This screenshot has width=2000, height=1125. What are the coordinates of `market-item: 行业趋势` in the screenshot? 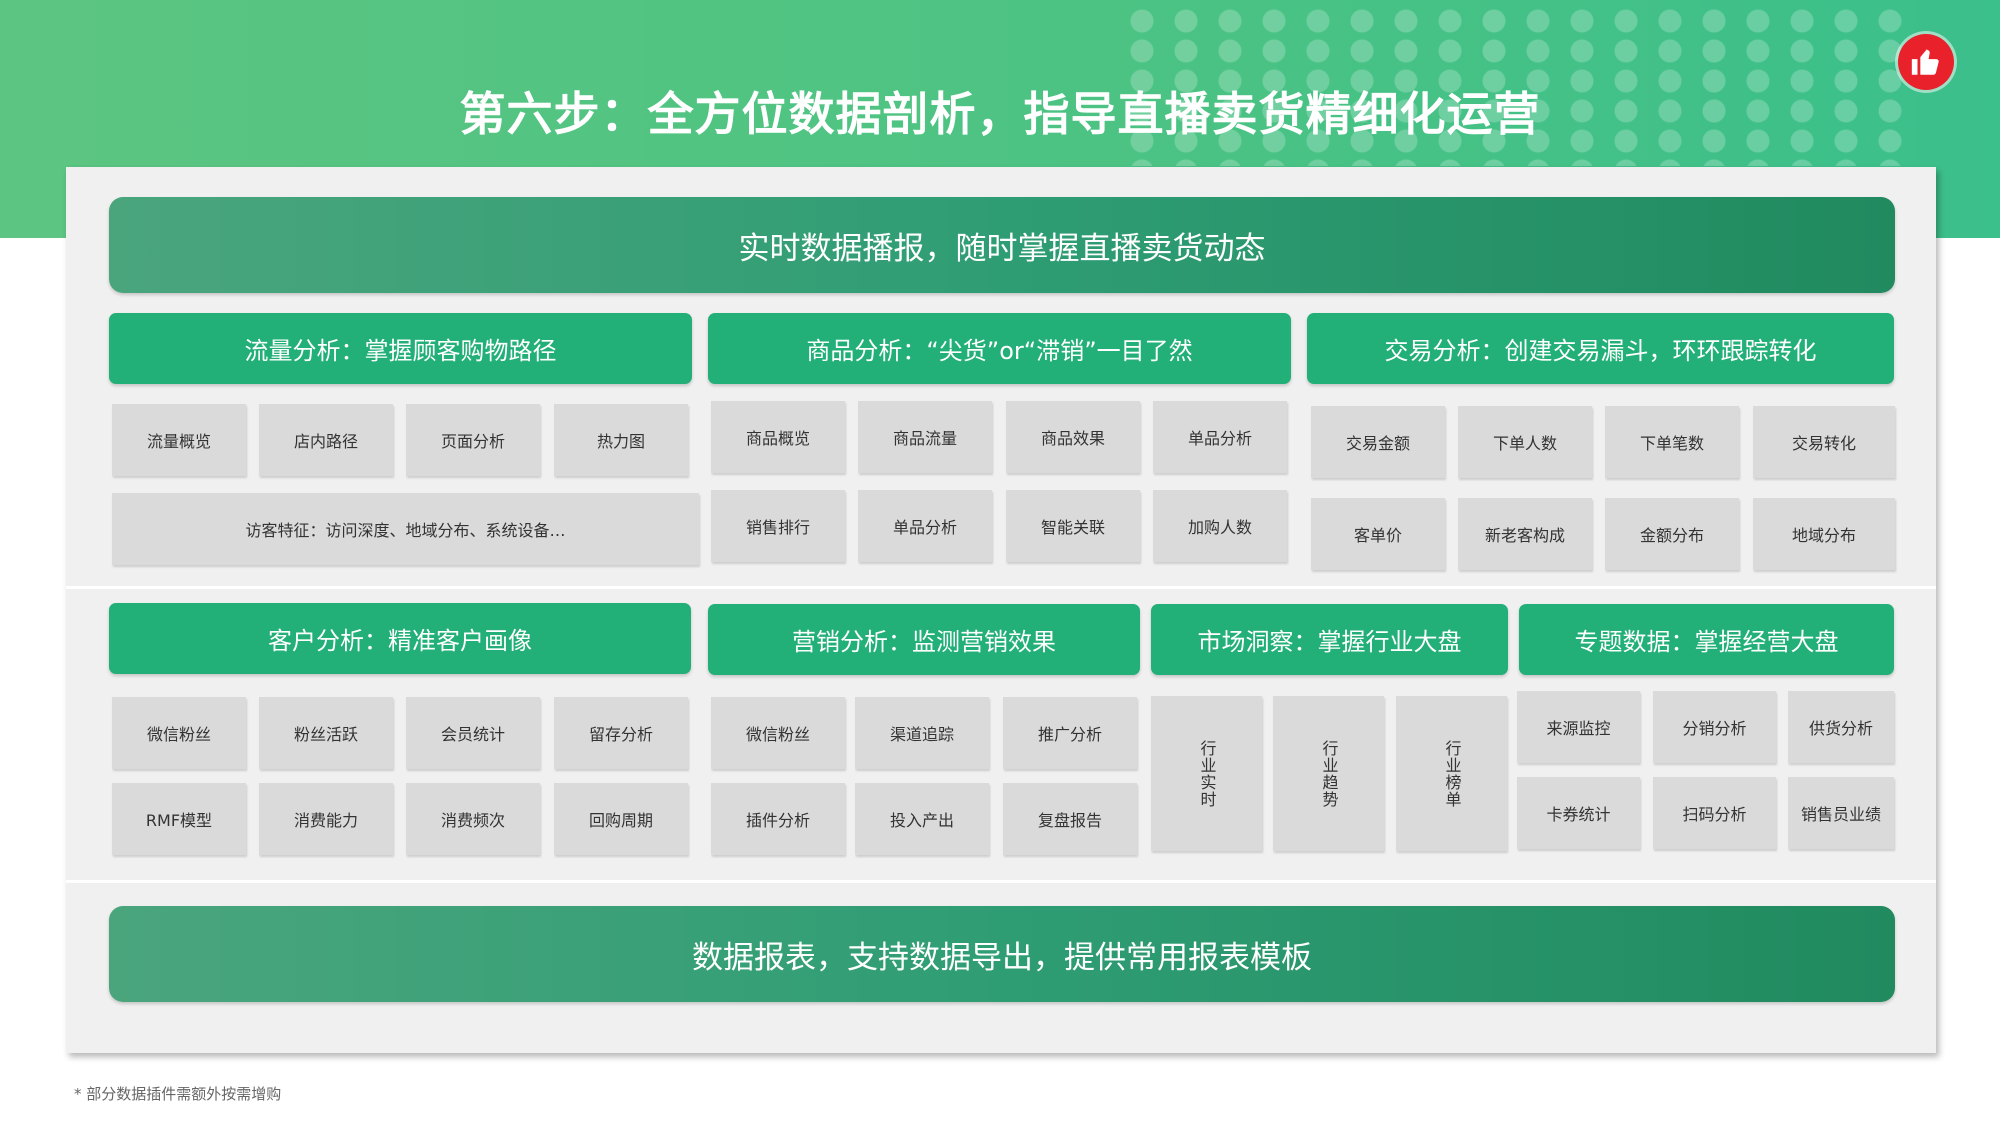 It's located at (1328, 773).